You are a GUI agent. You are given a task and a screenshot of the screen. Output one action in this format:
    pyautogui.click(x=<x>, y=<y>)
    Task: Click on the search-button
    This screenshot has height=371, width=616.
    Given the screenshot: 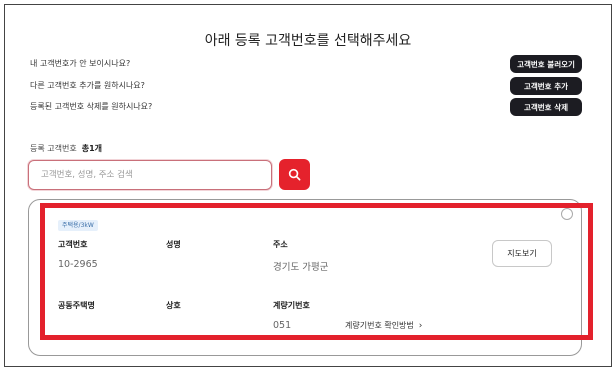 What is the action you would take?
    pyautogui.click(x=294, y=174)
    